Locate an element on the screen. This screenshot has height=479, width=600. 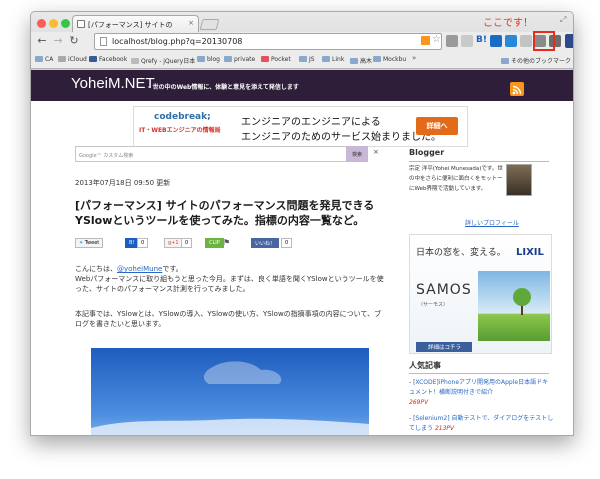
facebook-like-button: いいね！ is located at coordinates (265, 243).